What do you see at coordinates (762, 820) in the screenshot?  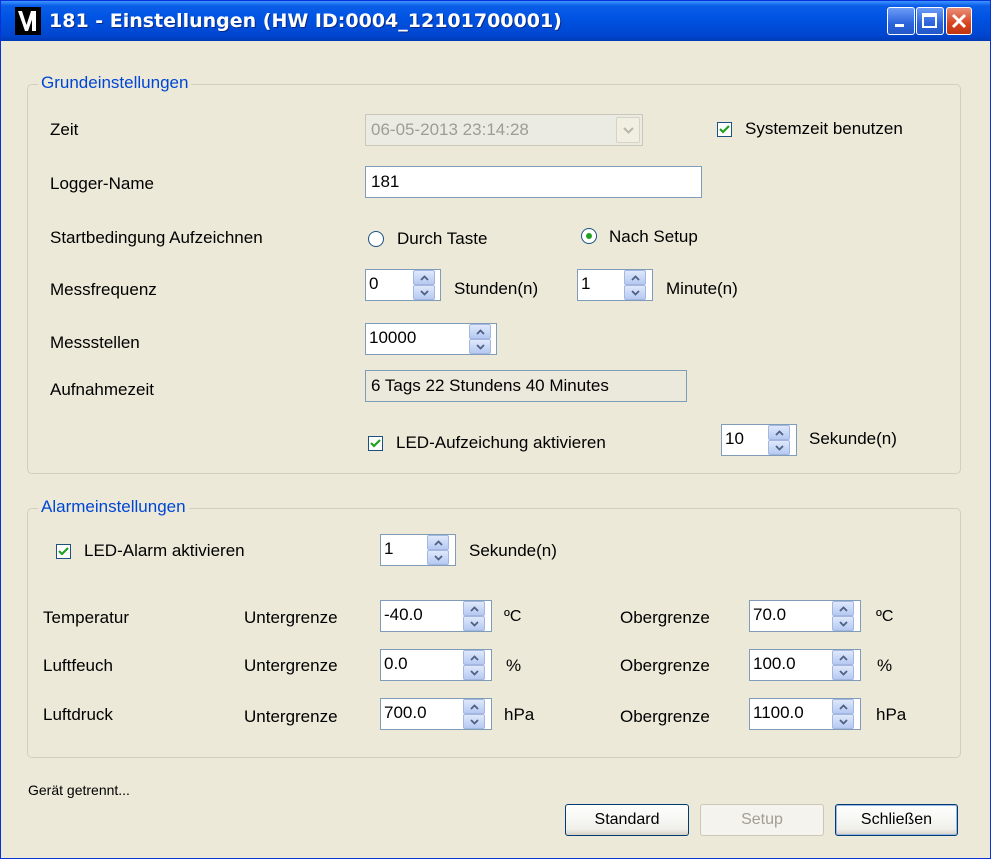 I see `setup-button: Setup` at bounding box center [762, 820].